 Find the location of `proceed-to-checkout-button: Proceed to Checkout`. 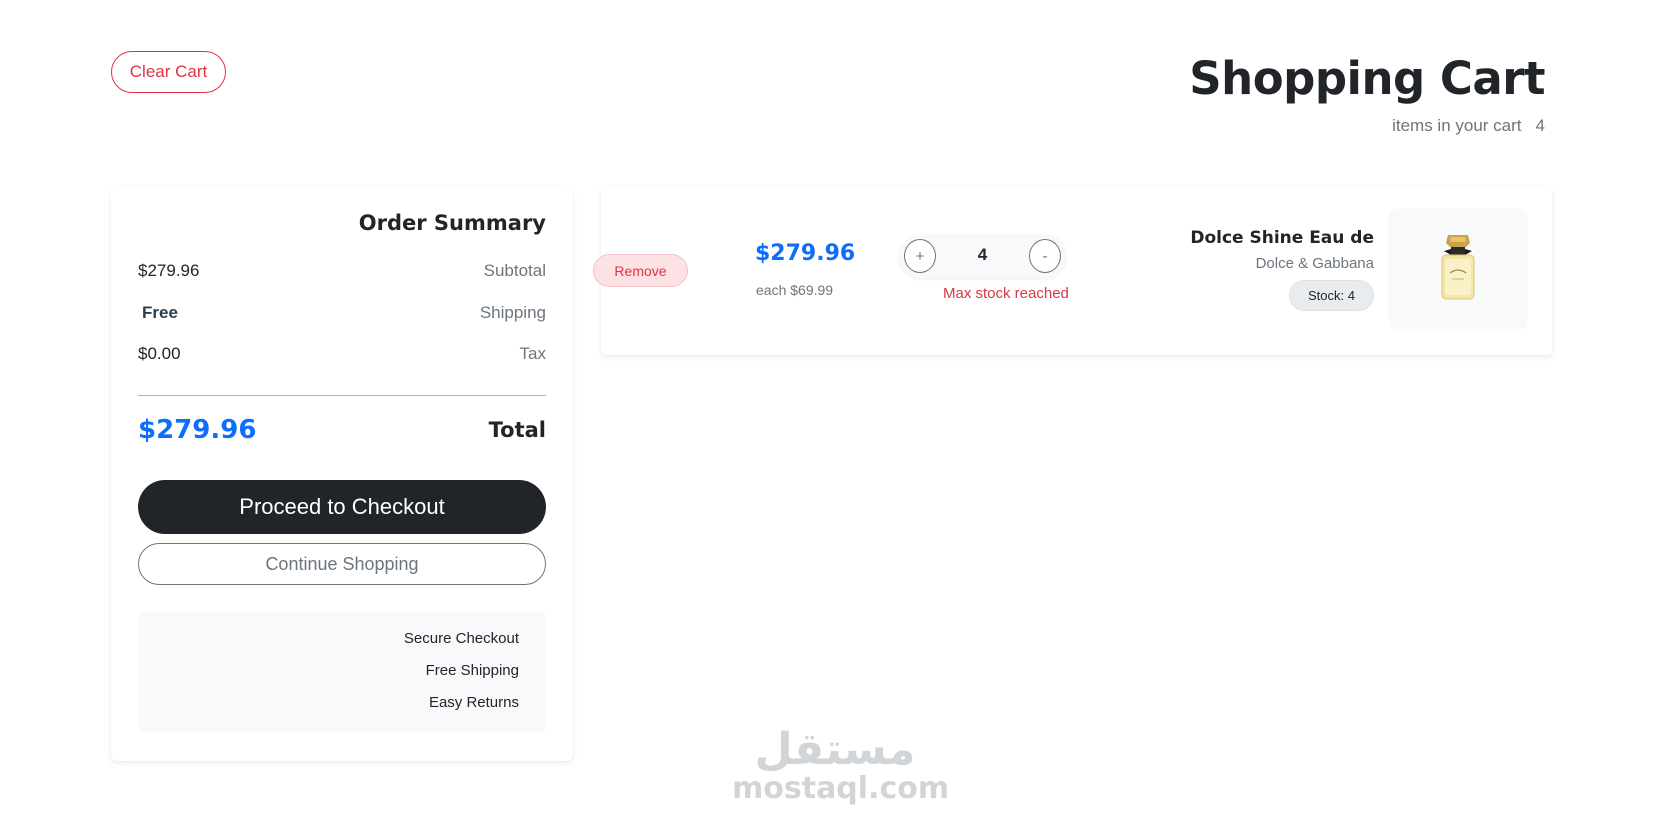

proceed-to-checkout-button: Proceed to Checkout is located at coordinates (342, 507).